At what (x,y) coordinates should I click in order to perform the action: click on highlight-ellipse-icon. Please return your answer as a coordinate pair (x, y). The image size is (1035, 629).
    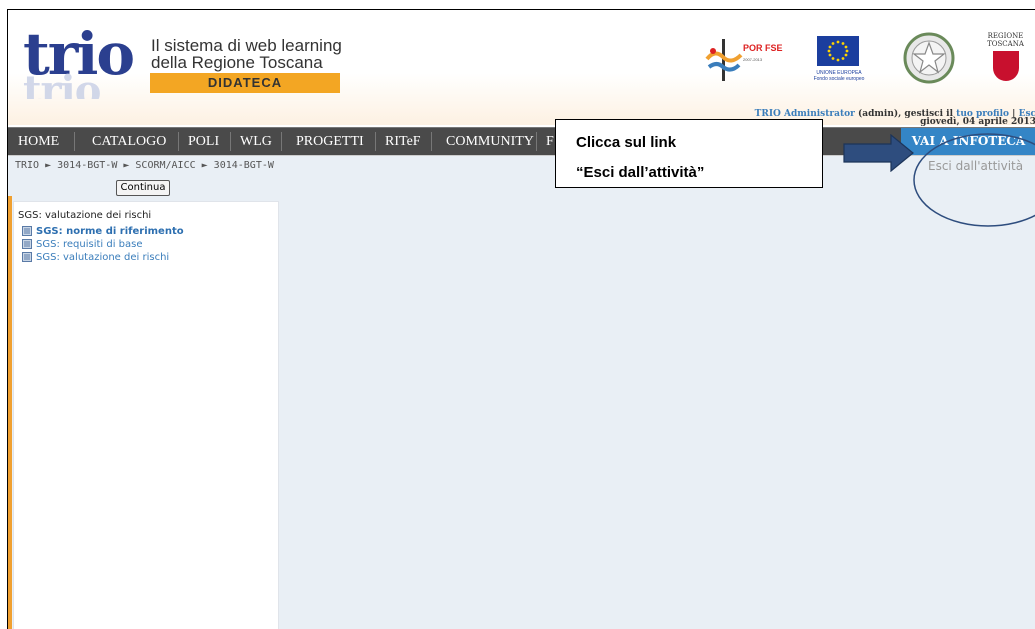
    Looking at the image, I should click on (974, 180).